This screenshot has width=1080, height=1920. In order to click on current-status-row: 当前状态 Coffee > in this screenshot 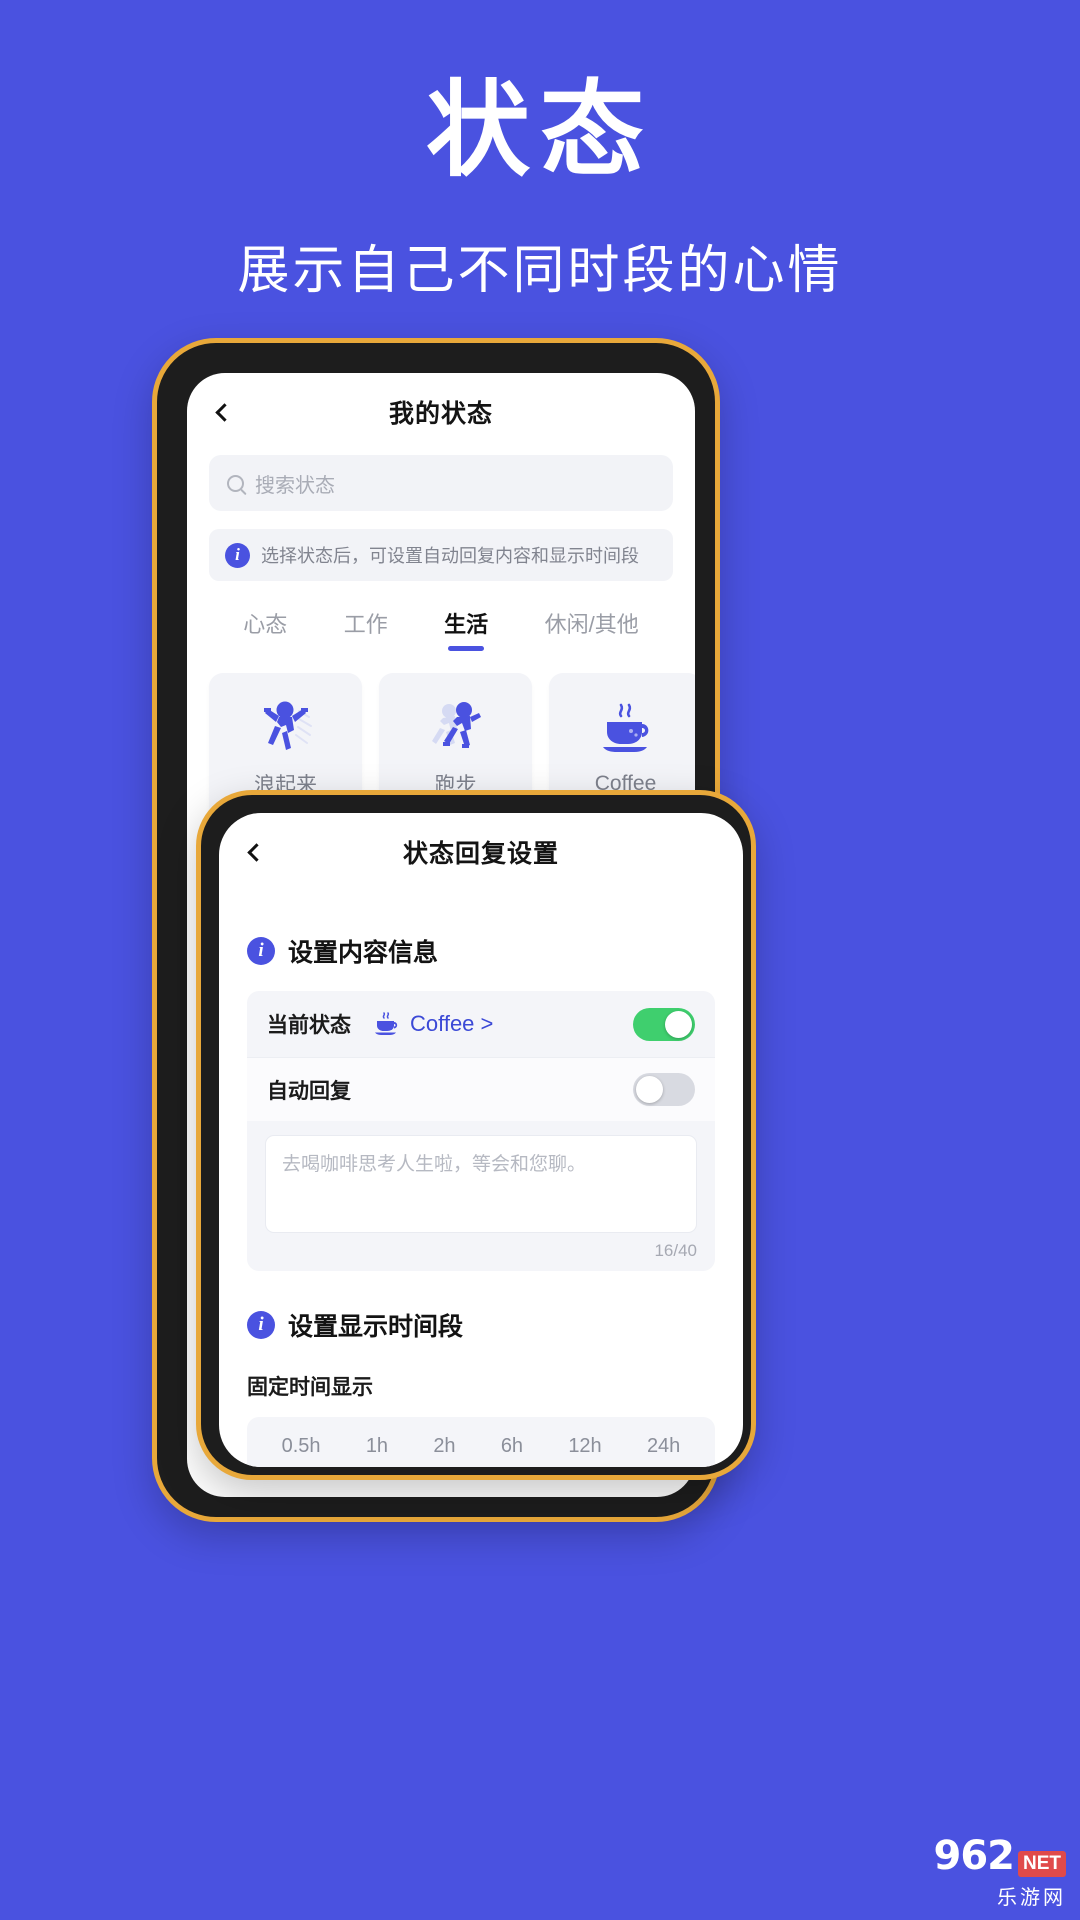, I will do `click(481, 1024)`.